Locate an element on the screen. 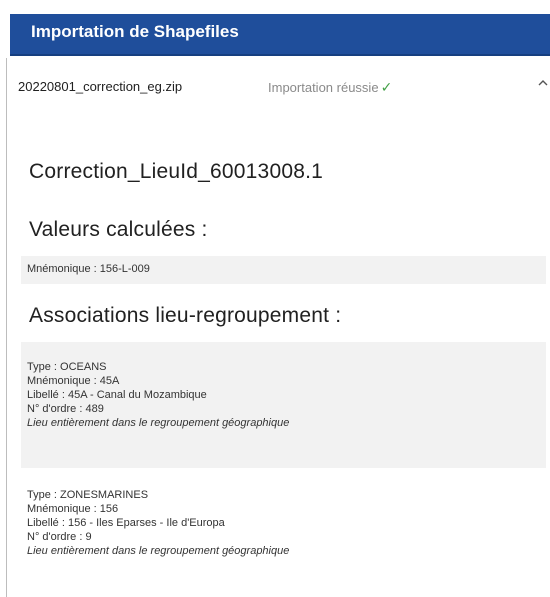  association-mnemonic: Mnémonique : 45A is located at coordinates (73, 381).